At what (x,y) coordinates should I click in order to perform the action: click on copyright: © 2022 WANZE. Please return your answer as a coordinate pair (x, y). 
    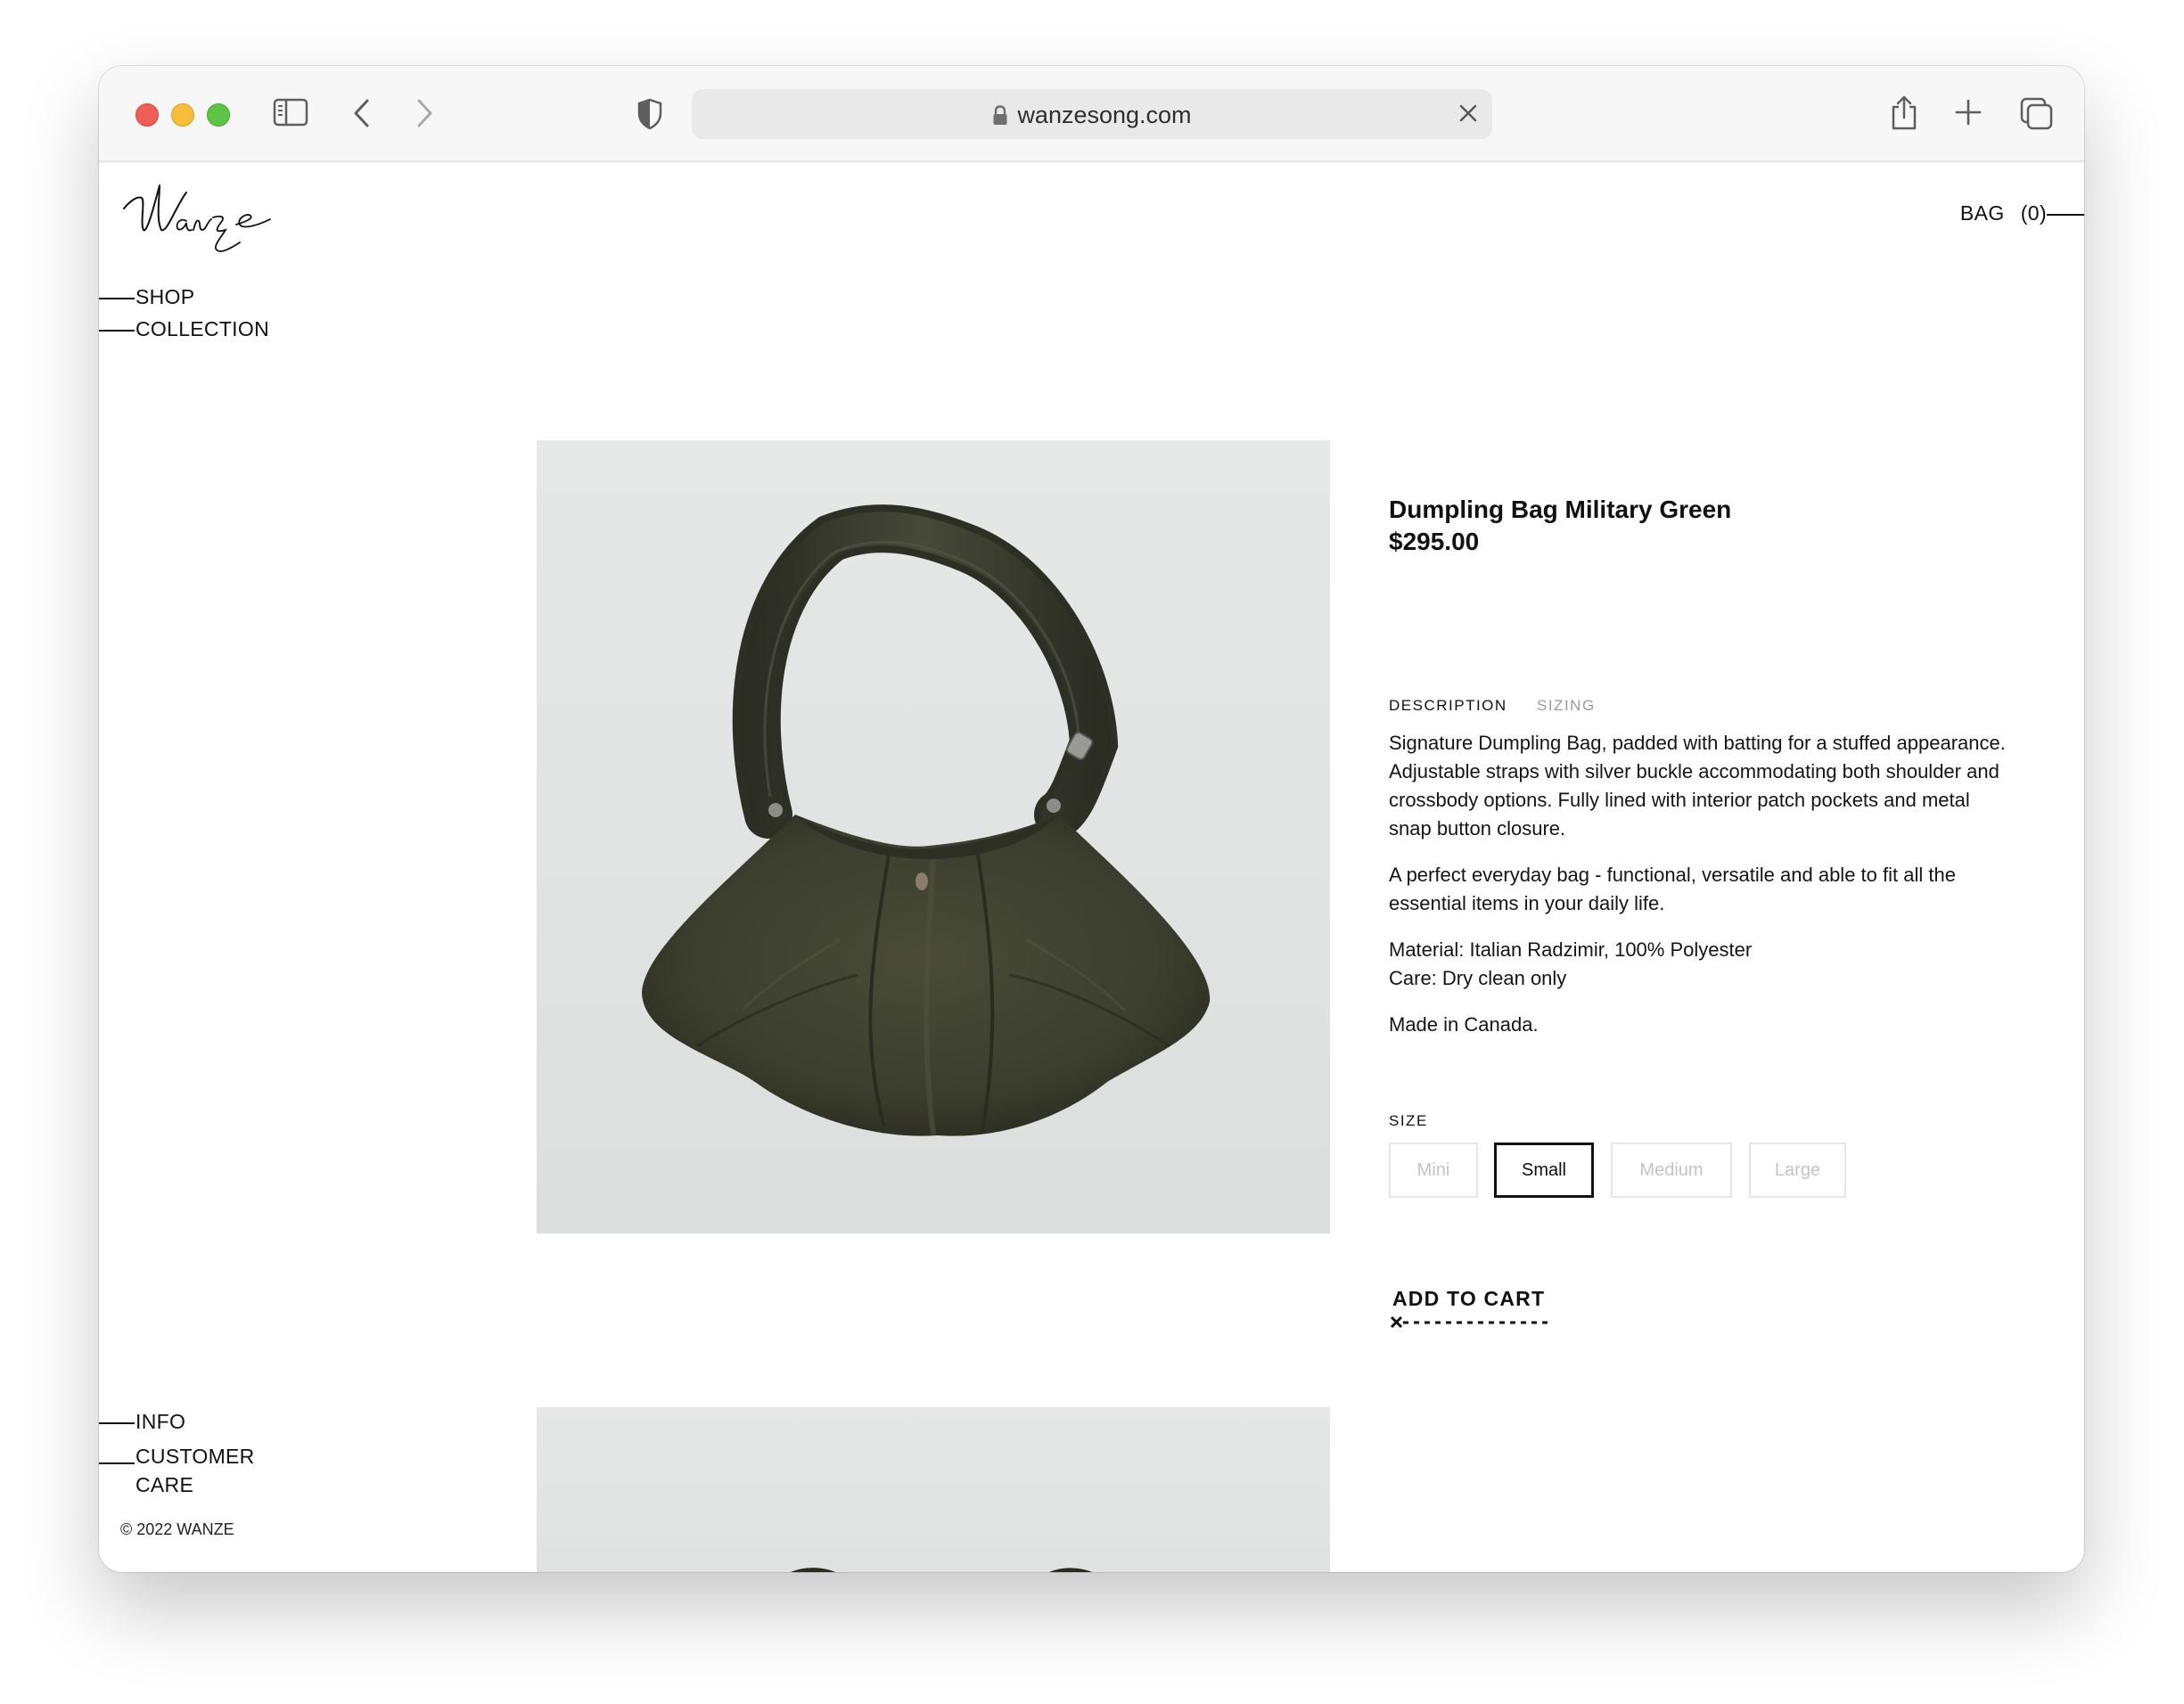
    Looking at the image, I should click on (177, 1529).